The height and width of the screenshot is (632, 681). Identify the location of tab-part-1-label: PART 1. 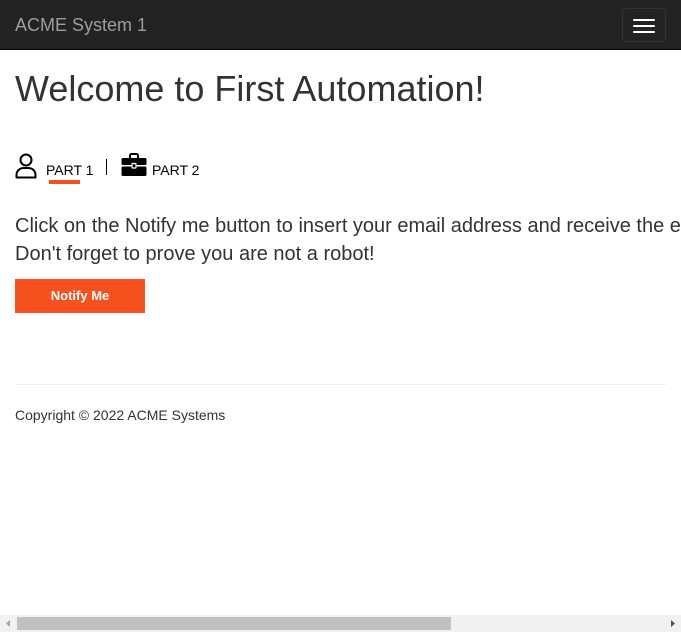
(70, 170).